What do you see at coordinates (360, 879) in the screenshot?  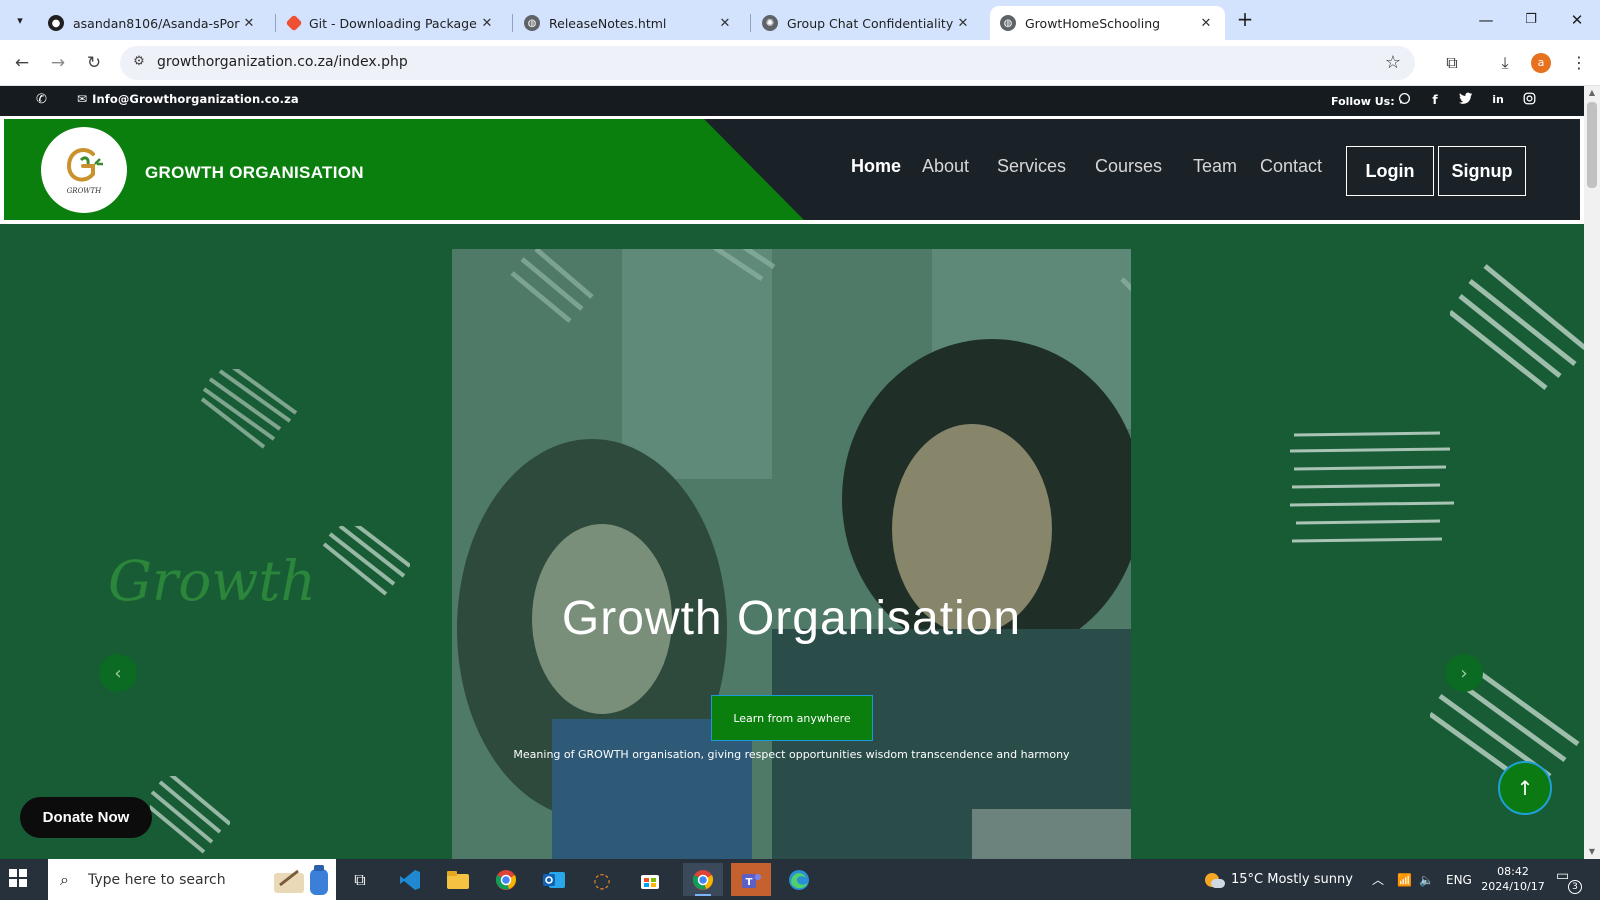 I see `task-view-icon: ⧉` at bounding box center [360, 879].